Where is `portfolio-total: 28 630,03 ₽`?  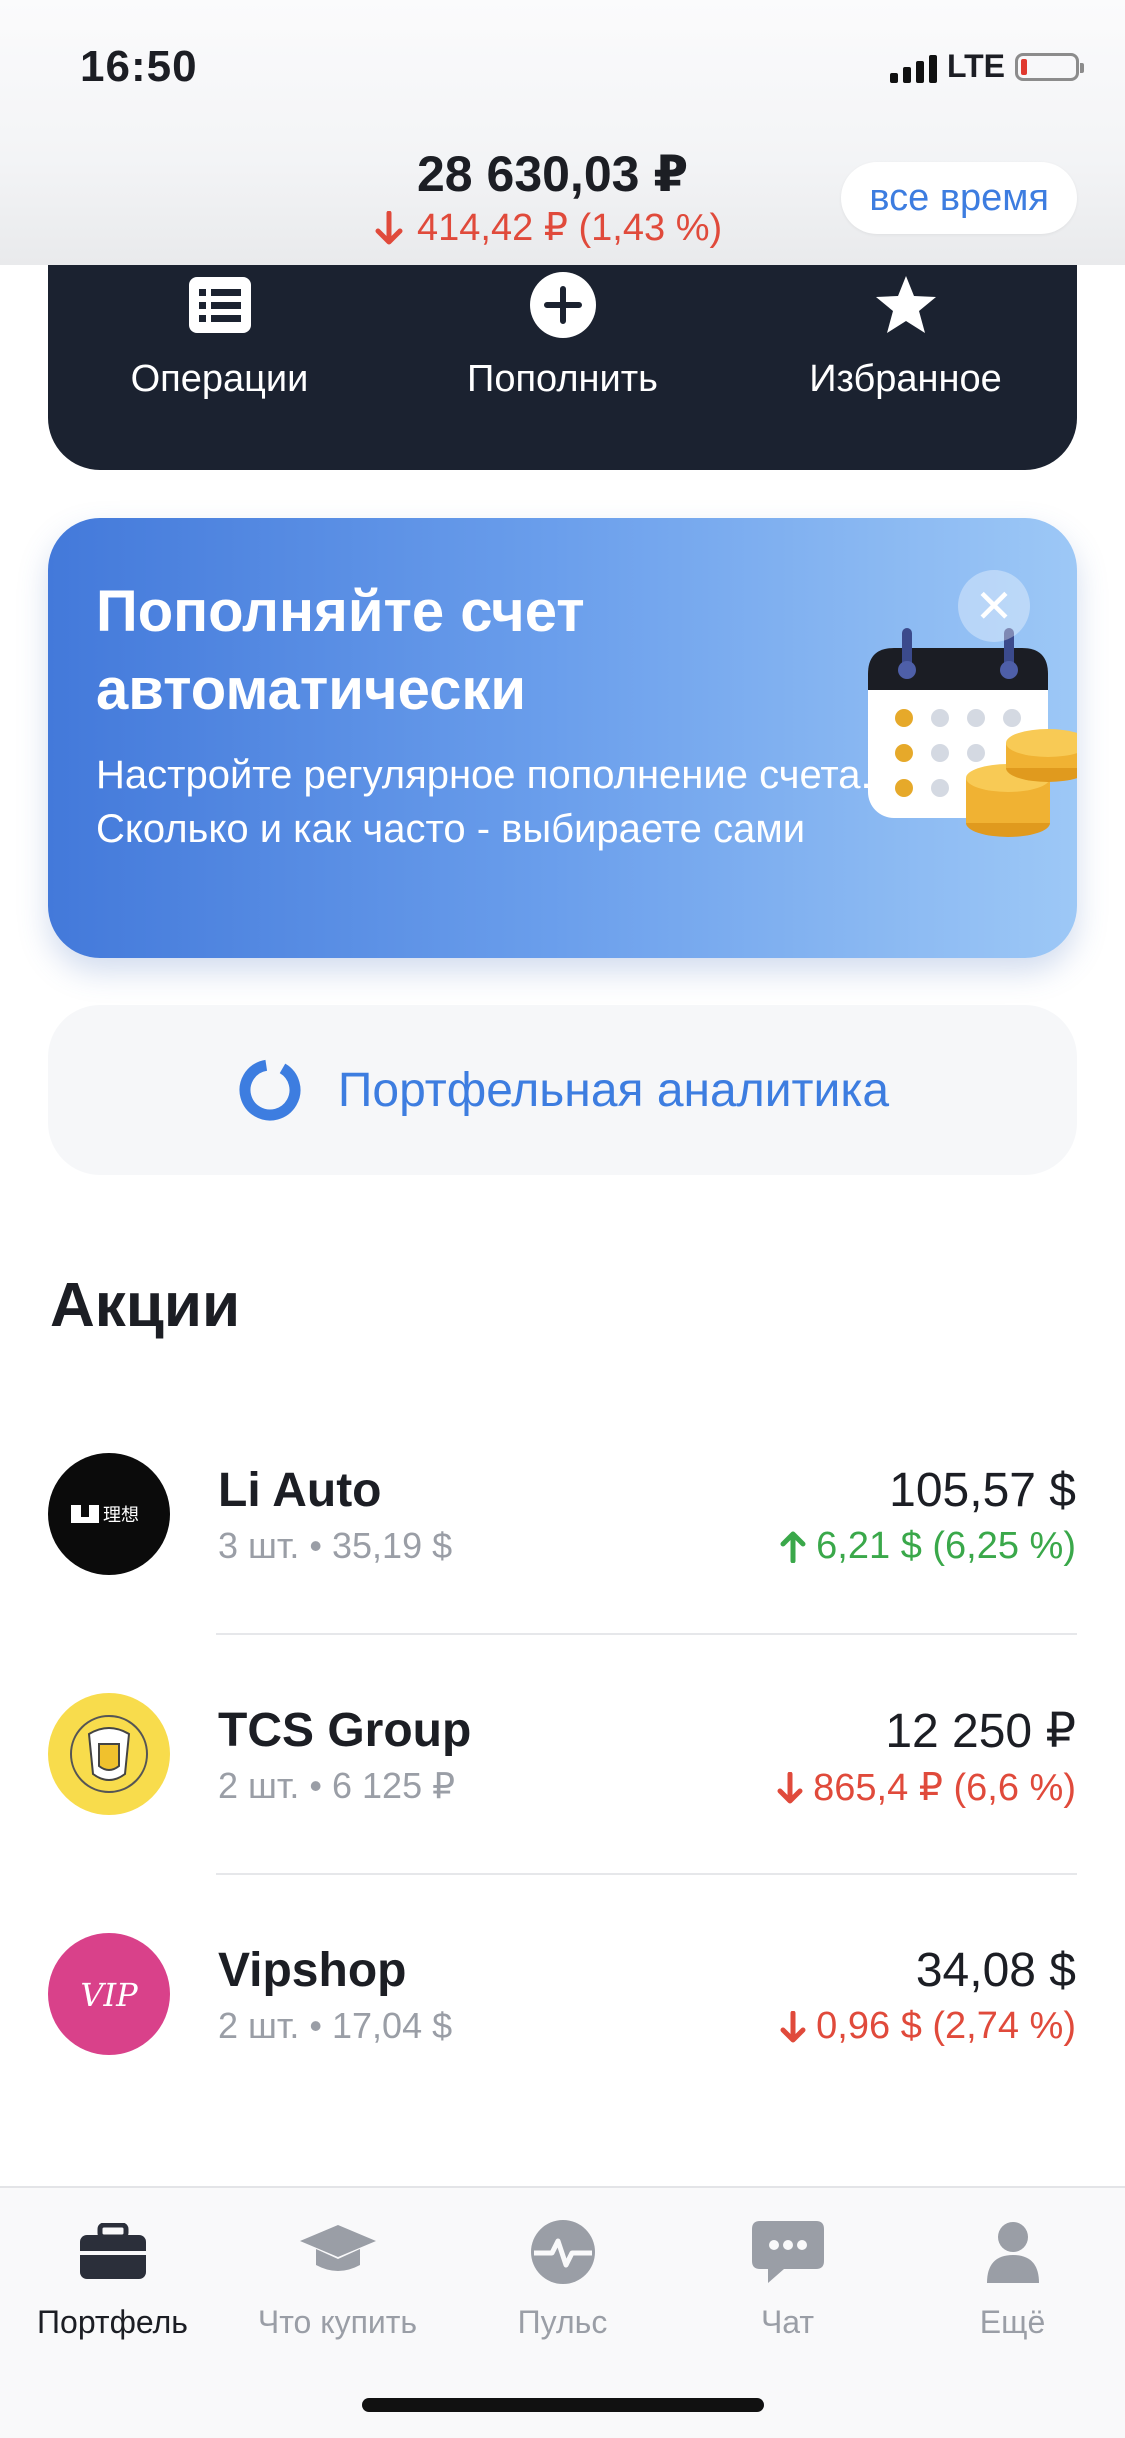 portfolio-total: 28 630,03 ₽ is located at coordinates (553, 174).